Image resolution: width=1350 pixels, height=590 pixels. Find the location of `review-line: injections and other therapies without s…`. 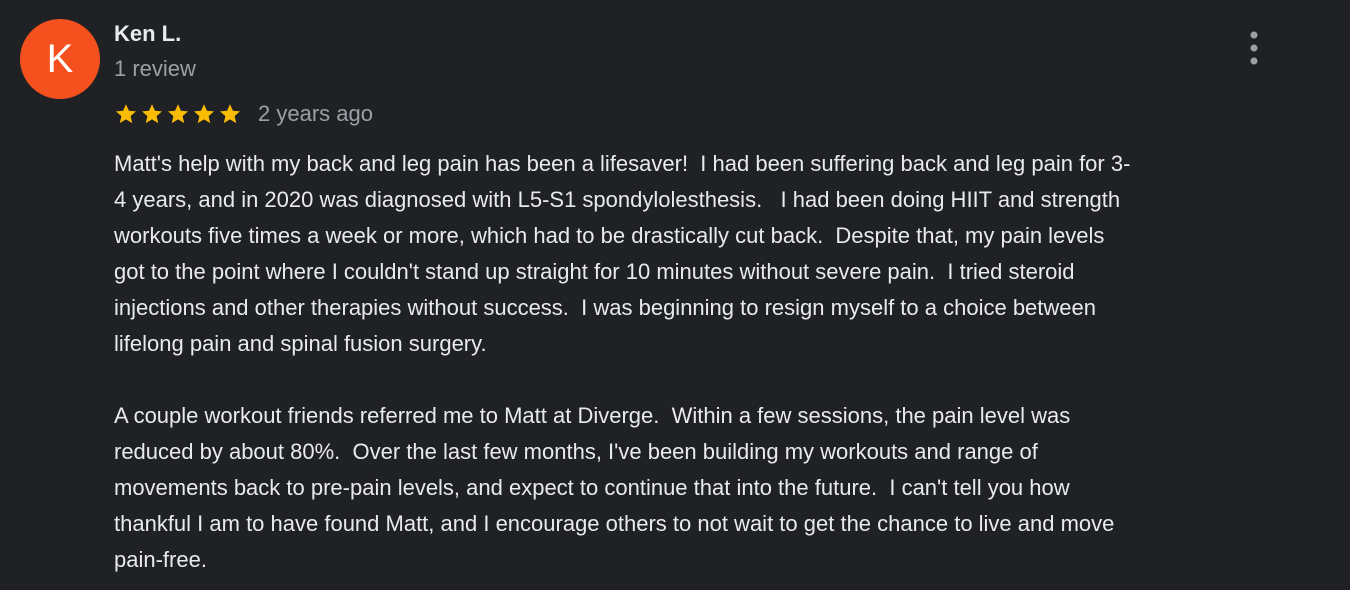

review-line: injections and other therapies without s… is located at coordinates (605, 307).